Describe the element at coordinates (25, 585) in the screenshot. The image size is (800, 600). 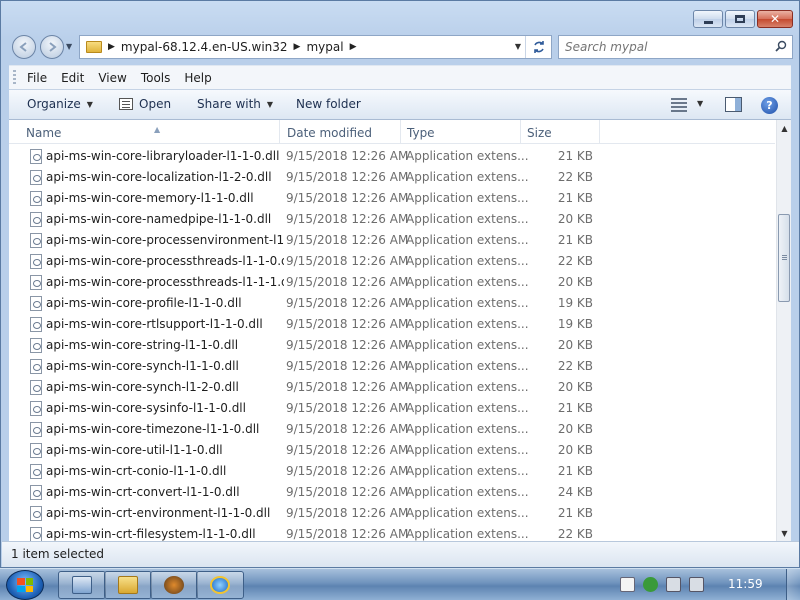
I see `start-button` at that location.